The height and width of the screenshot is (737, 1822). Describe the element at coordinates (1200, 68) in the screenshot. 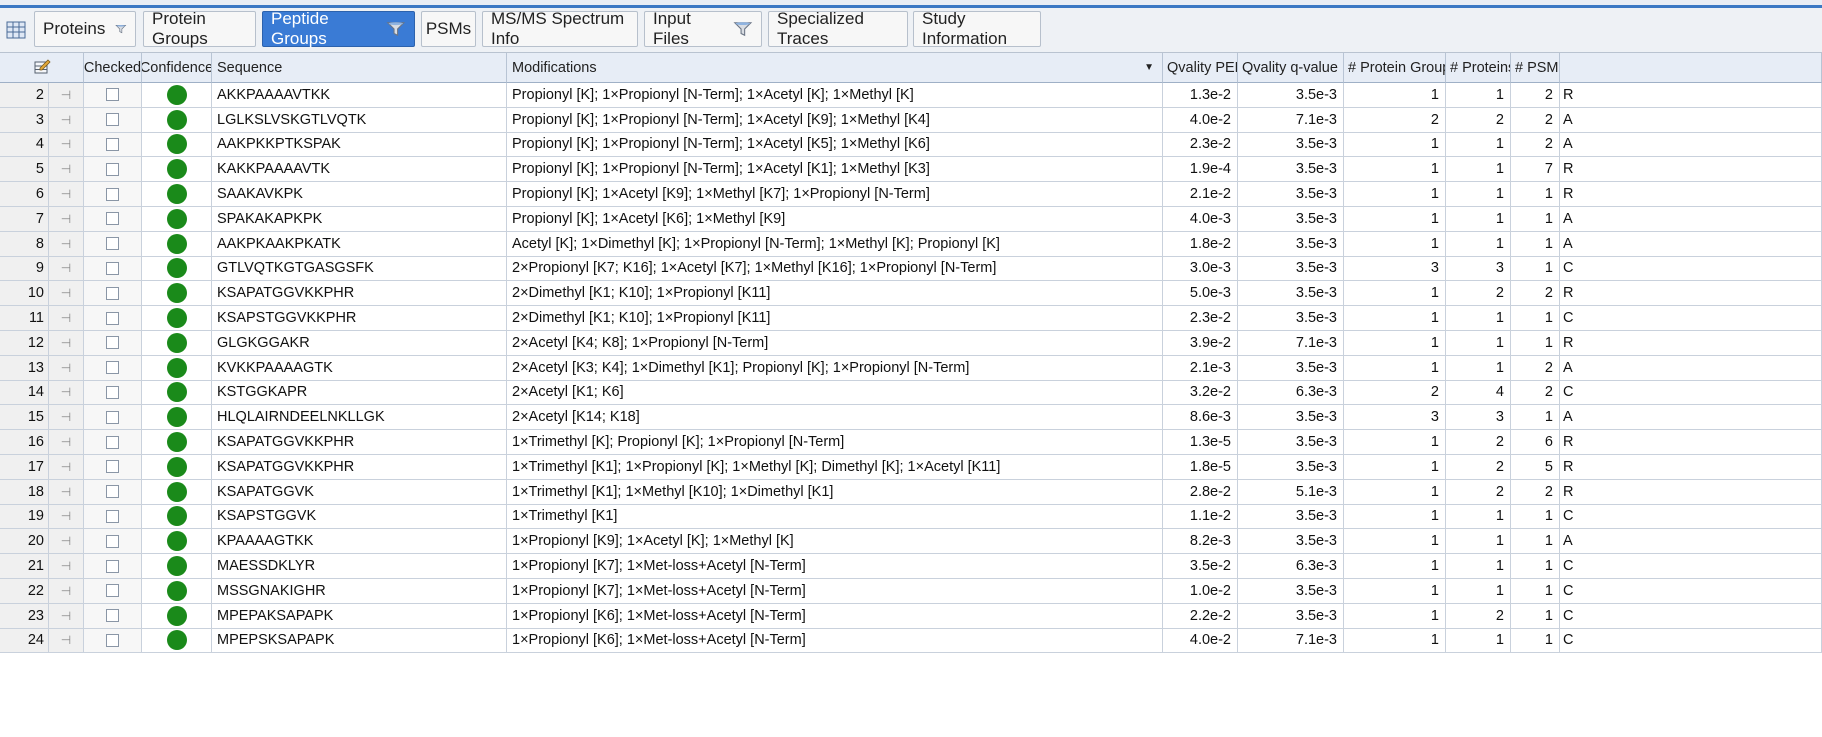

I see `column-header-pep: Qvality PEP` at that location.